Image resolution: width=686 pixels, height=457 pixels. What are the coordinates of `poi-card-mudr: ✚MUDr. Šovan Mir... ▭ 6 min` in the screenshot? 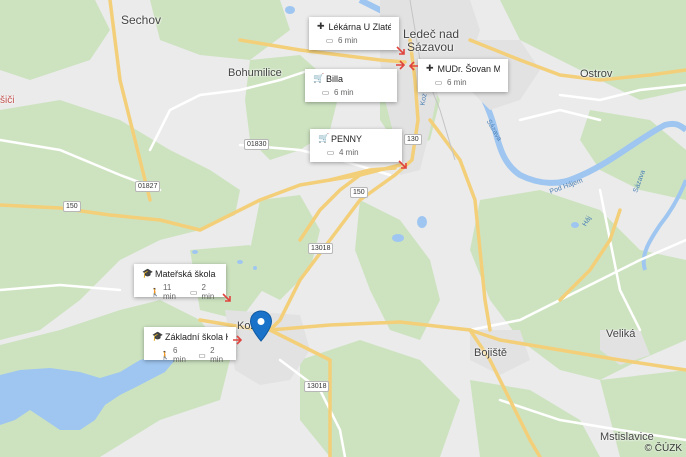 It's located at (463, 75).